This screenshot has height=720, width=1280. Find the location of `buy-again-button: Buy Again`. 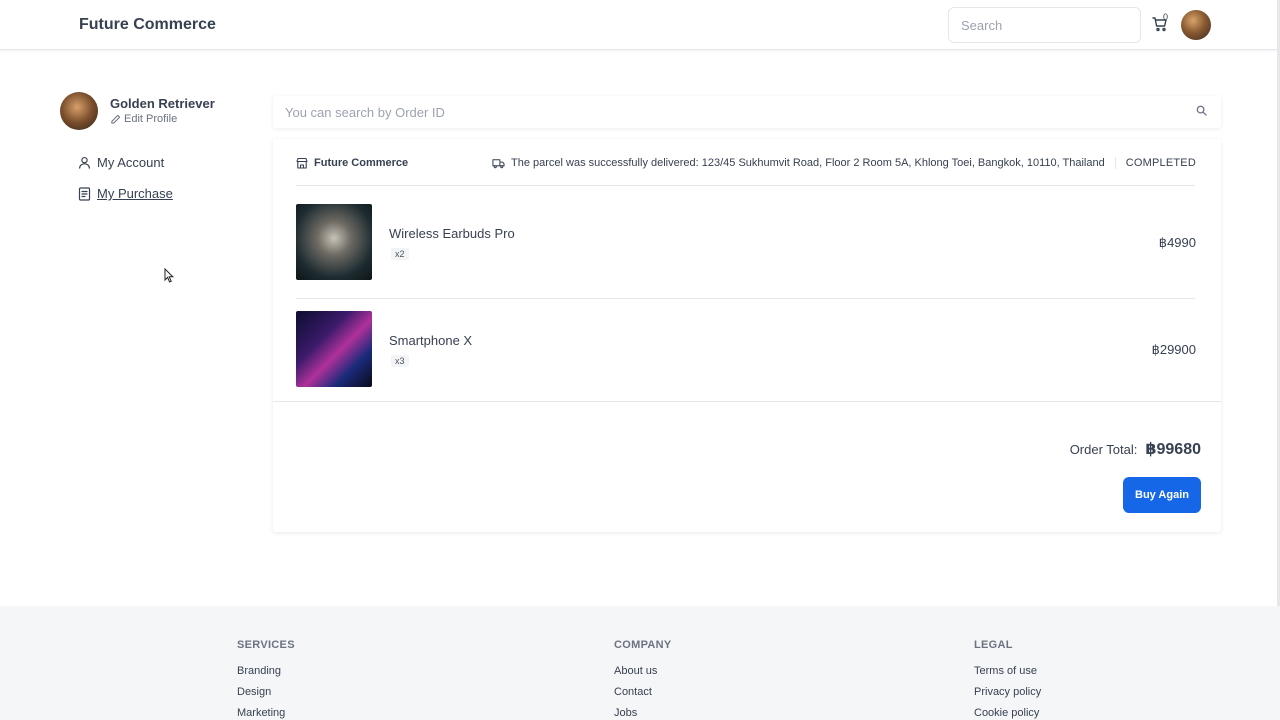

buy-again-button: Buy Again is located at coordinates (1162, 495).